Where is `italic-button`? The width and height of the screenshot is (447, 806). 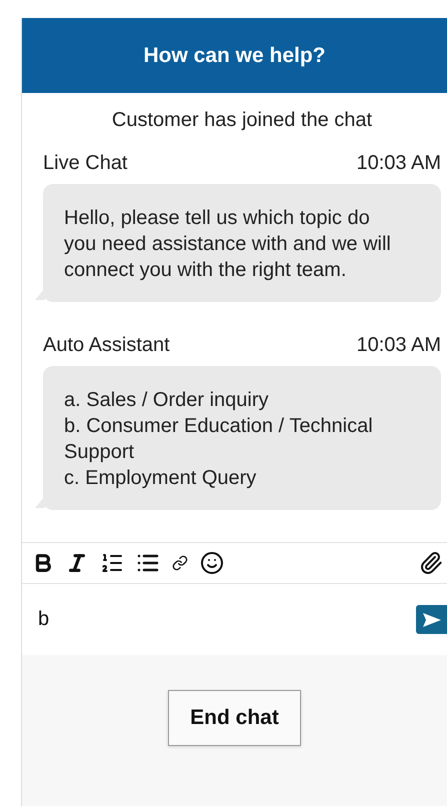
italic-button is located at coordinates (77, 563).